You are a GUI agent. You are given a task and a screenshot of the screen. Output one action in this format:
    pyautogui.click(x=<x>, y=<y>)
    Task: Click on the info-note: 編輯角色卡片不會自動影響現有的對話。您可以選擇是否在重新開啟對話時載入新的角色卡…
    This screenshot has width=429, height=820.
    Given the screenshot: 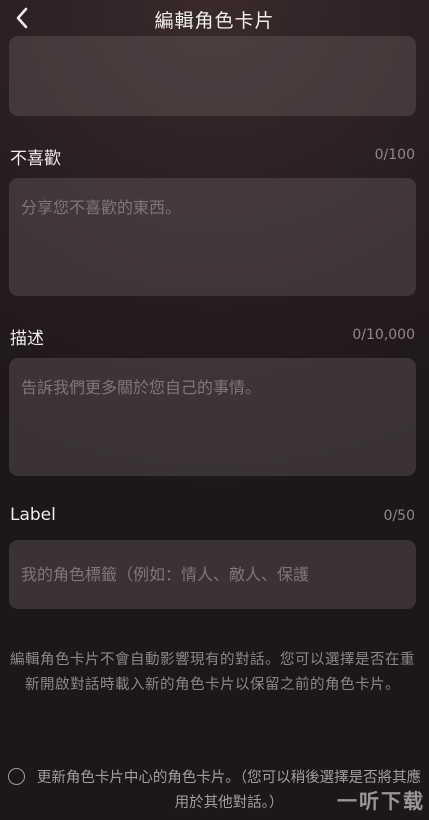 What is the action you would take?
    pyautogui.click(x=212, y=672)
    